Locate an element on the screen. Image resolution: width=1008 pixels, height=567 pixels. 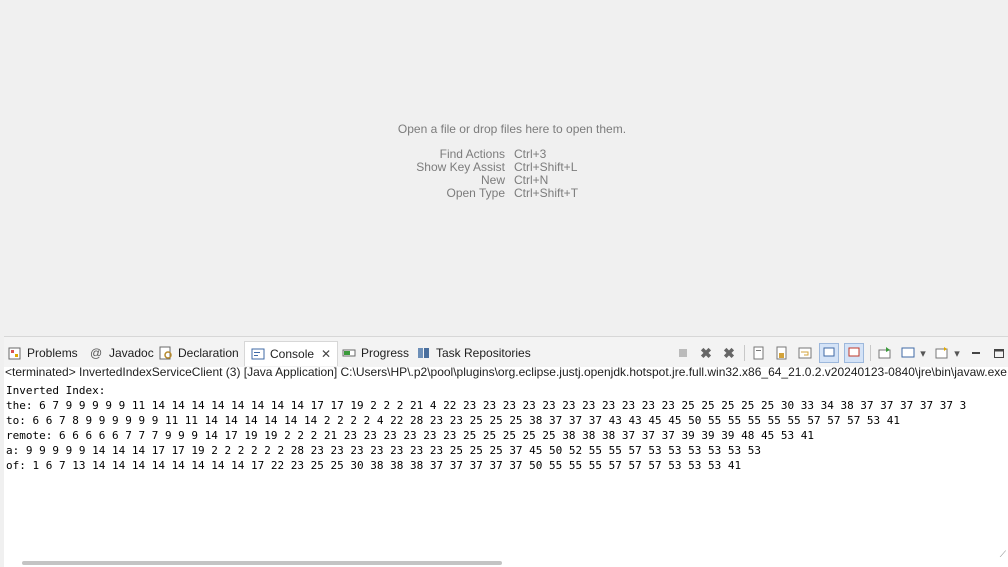
shortcut-key: Ctrl+Shift+L is located at coordinates (546, 167).